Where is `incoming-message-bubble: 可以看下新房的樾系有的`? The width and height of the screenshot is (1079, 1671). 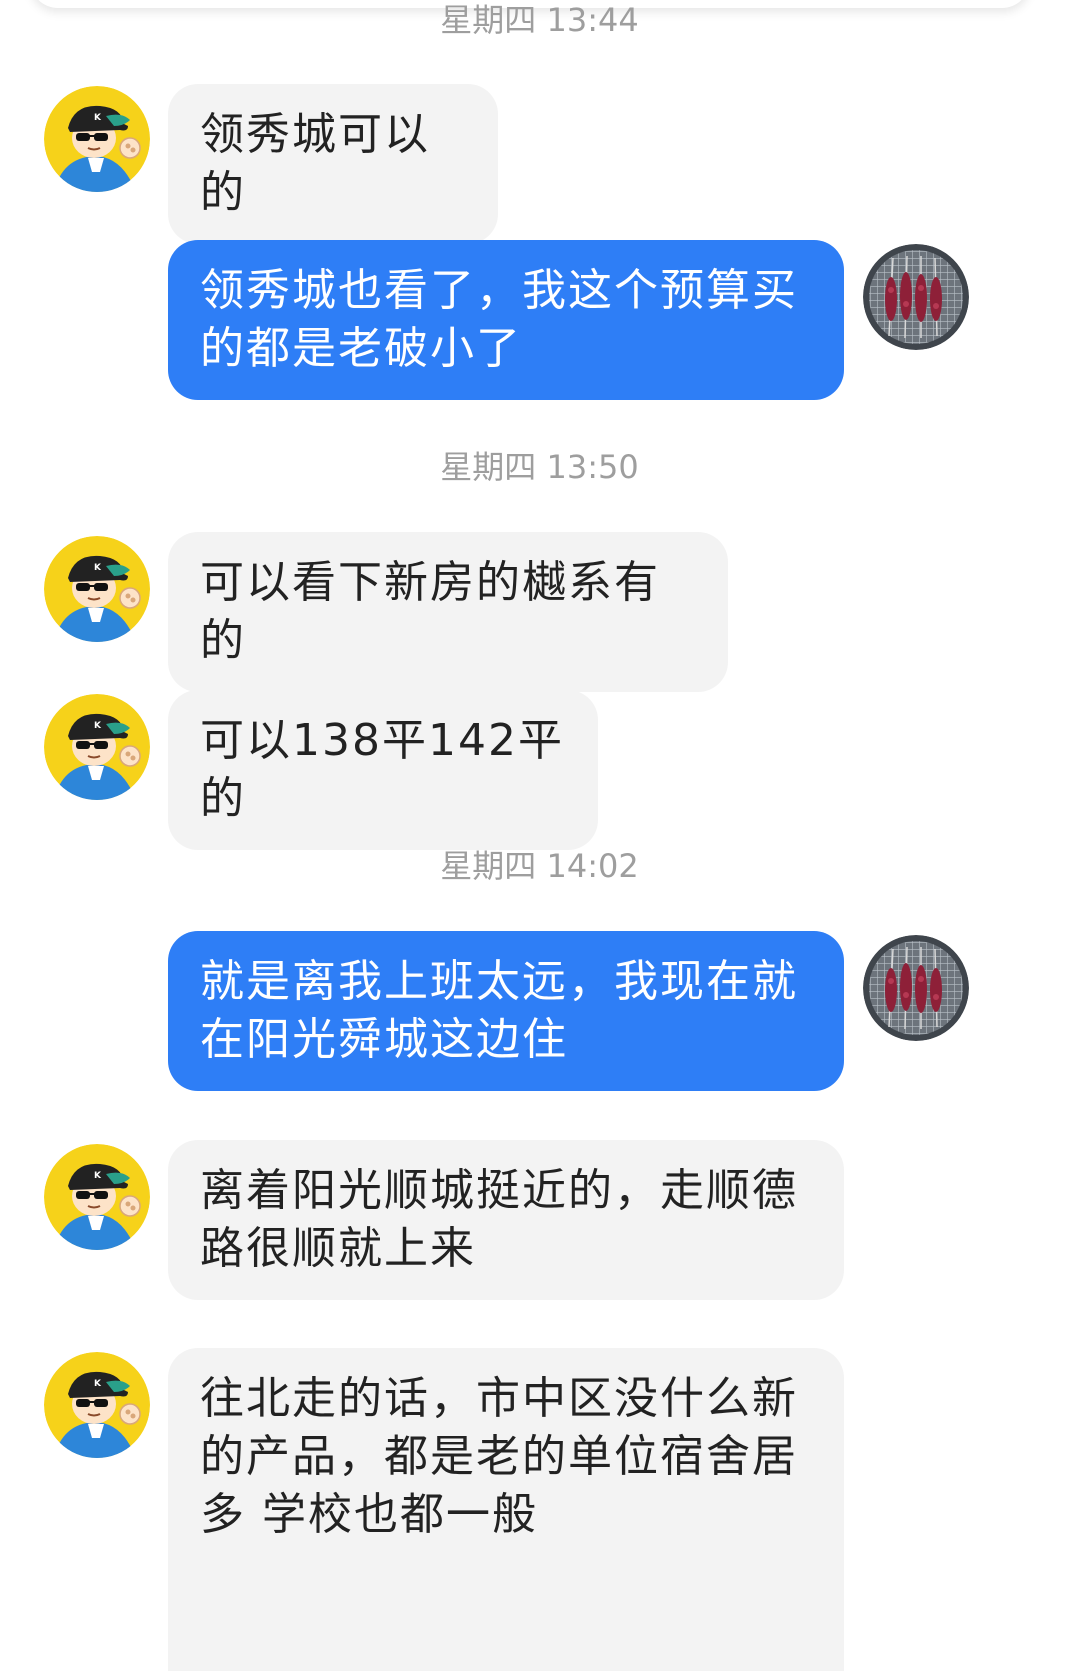
incoming-message-bubble: 可以看下新房的樾系有的 is located at coordinates (448, 612).